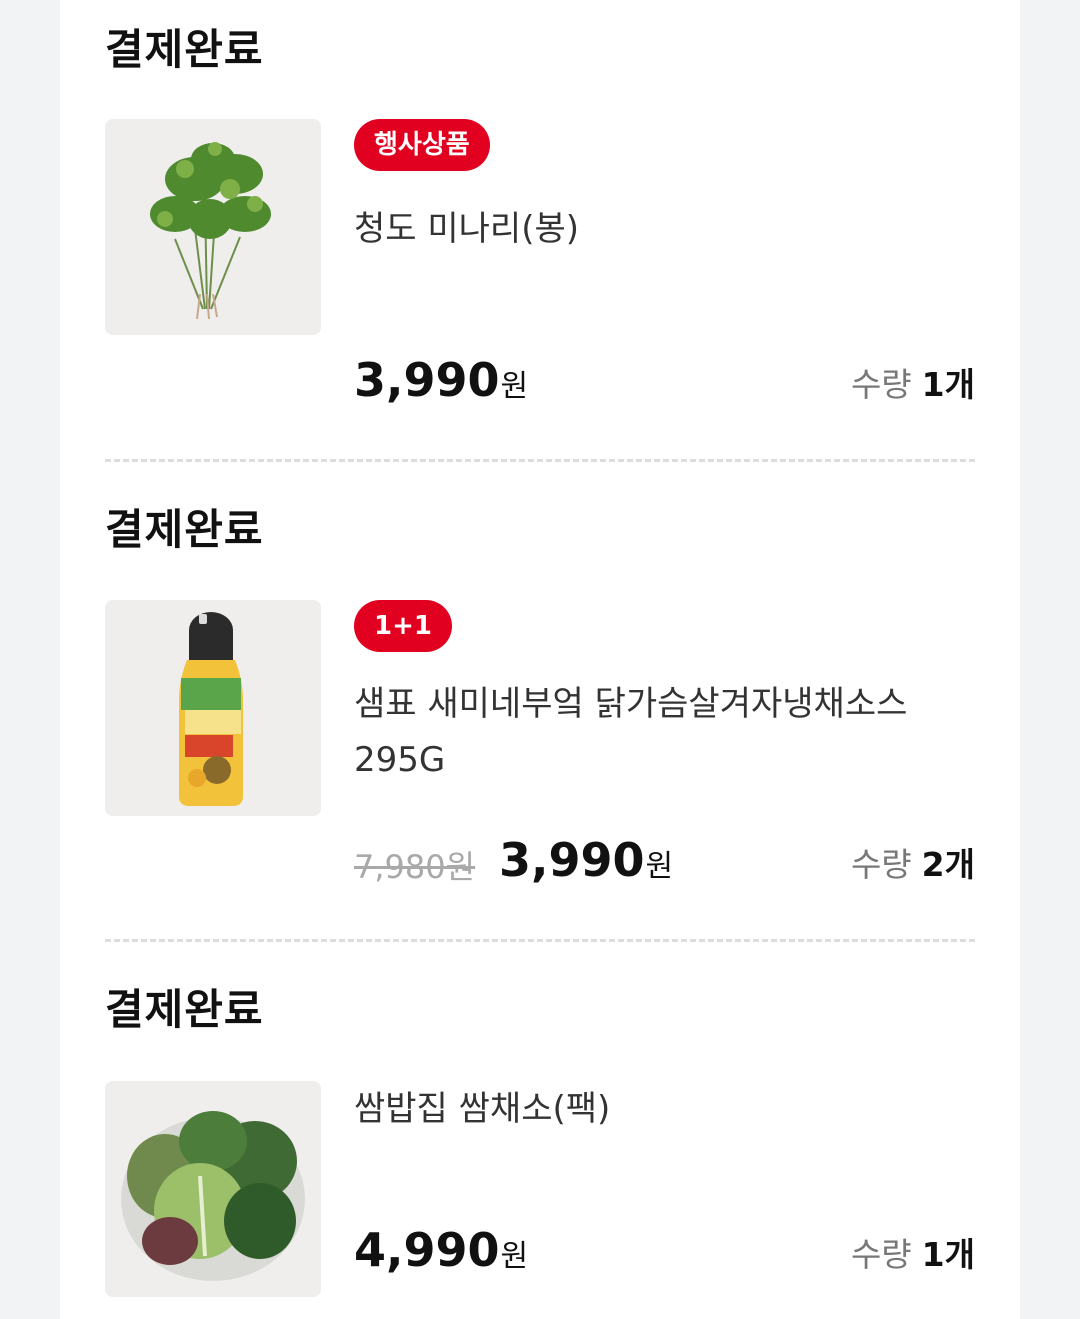 This screenshot has width=1080, height=1319. I want to click on product-info: 쌈밥집 쌈채소(팩), so click(664, 1109).